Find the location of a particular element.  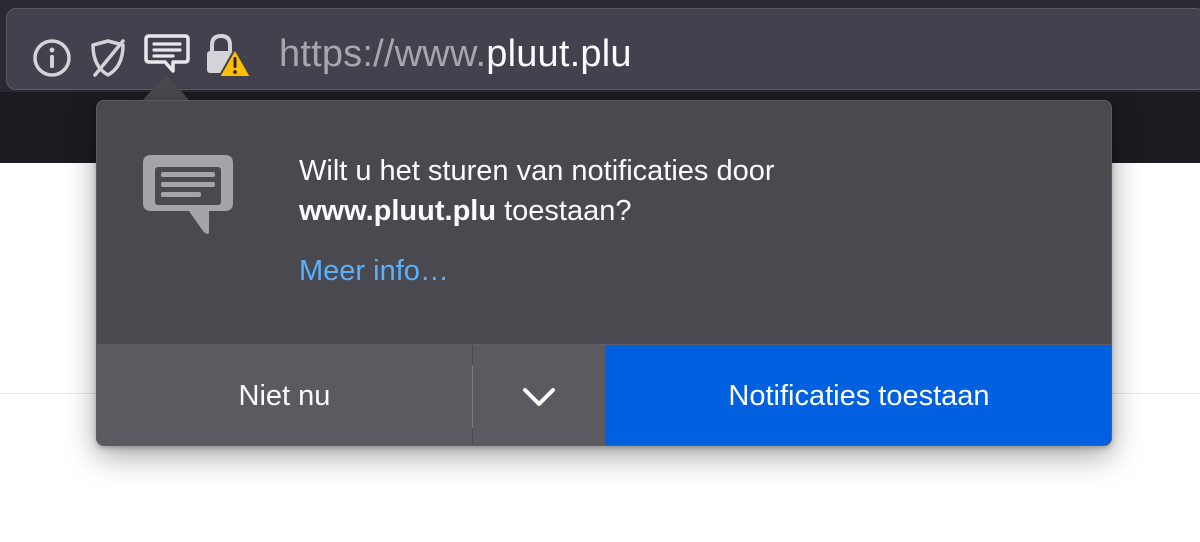

notification-icon is located at coordinates (189, 195).